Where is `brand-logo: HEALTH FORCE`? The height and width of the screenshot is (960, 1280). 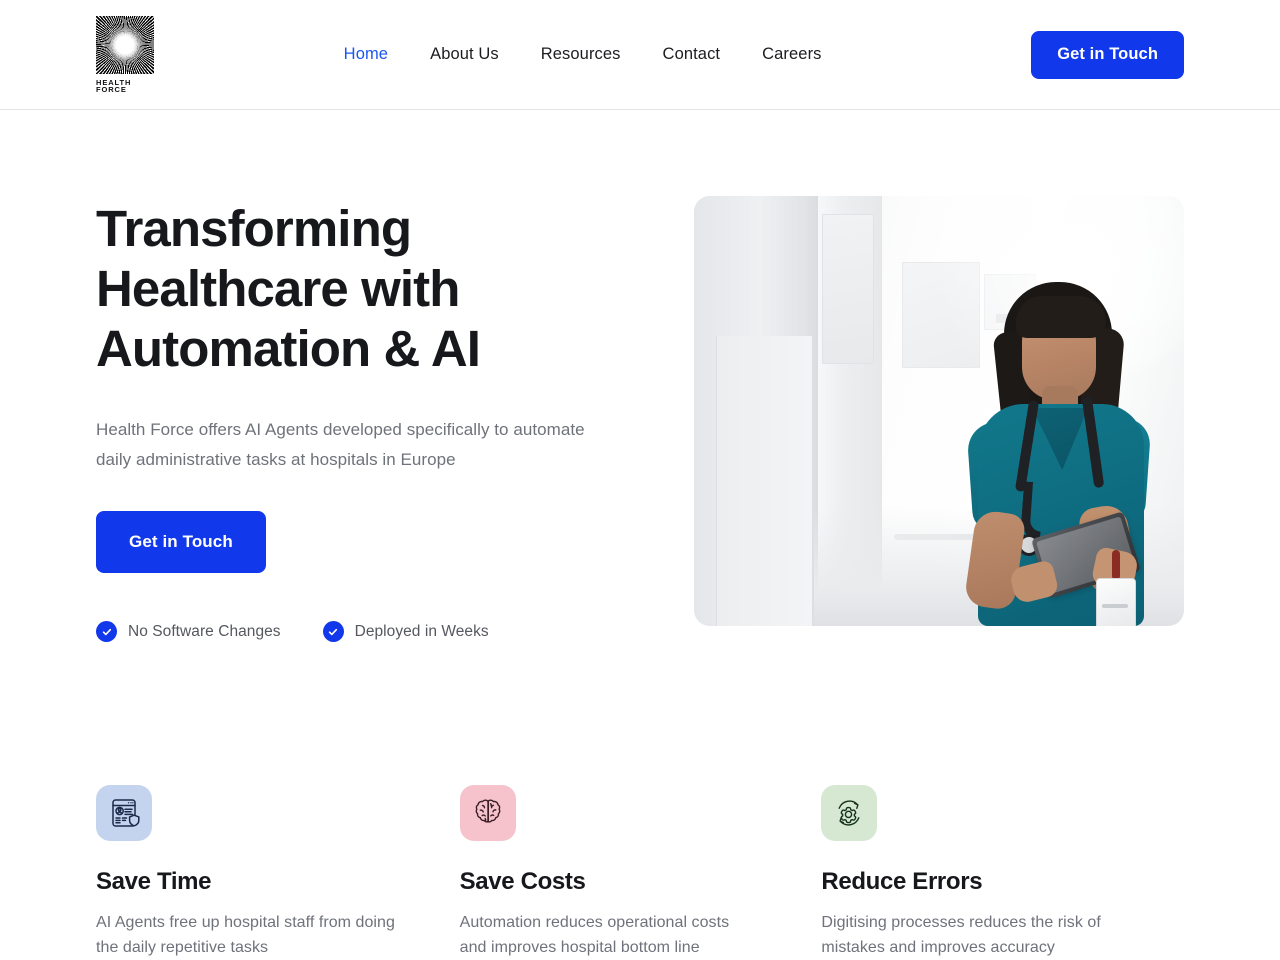
brand-logo: HEALTH FORCE is located at coordinates (125, 54).